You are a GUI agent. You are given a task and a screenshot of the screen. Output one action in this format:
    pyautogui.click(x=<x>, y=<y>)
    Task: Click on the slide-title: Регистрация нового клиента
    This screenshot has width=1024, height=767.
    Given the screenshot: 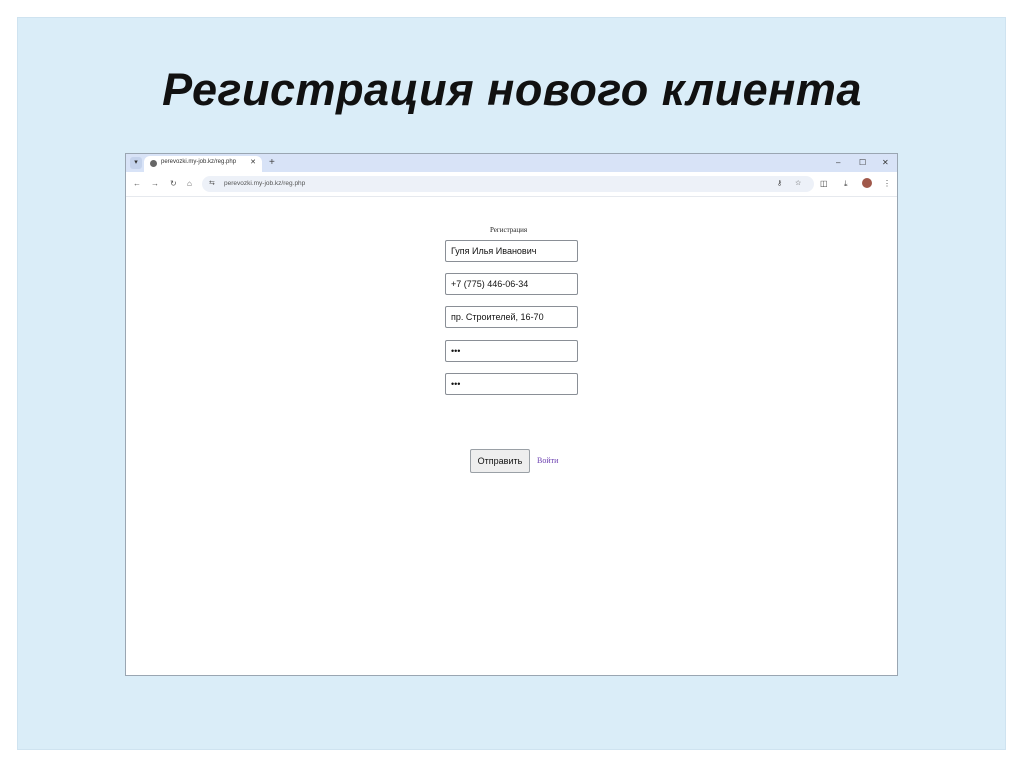 What is the action you would take?
    pyautogui.click(x=512, y=89)
    